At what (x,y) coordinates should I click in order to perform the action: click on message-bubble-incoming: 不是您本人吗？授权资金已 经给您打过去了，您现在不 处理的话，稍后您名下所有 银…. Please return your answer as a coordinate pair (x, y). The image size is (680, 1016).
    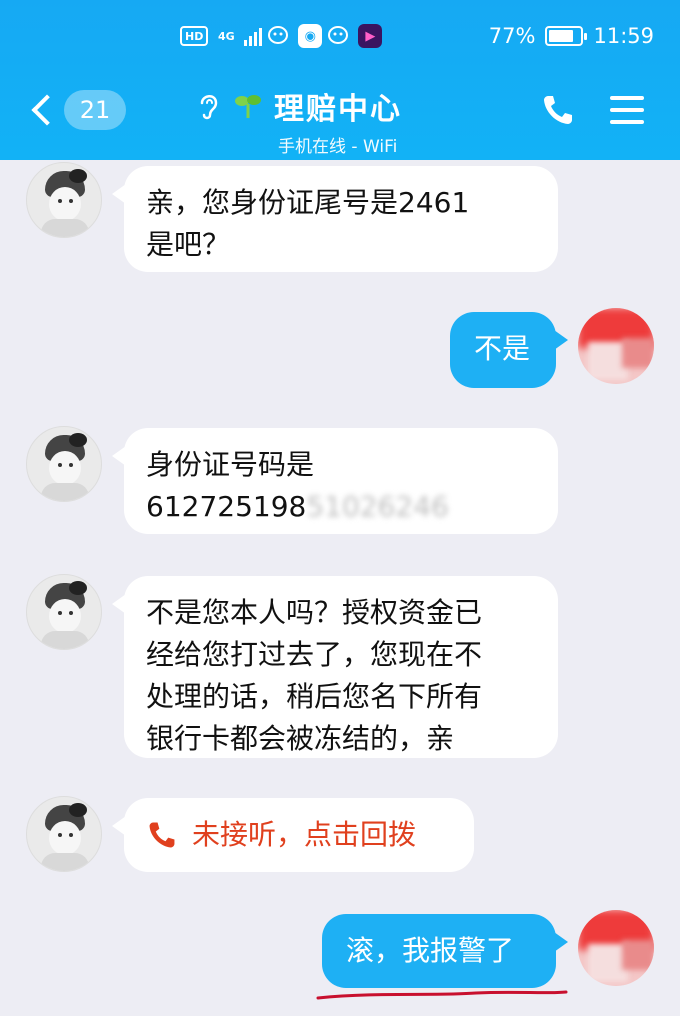
    Looking at the image, I should click on (335, 667).